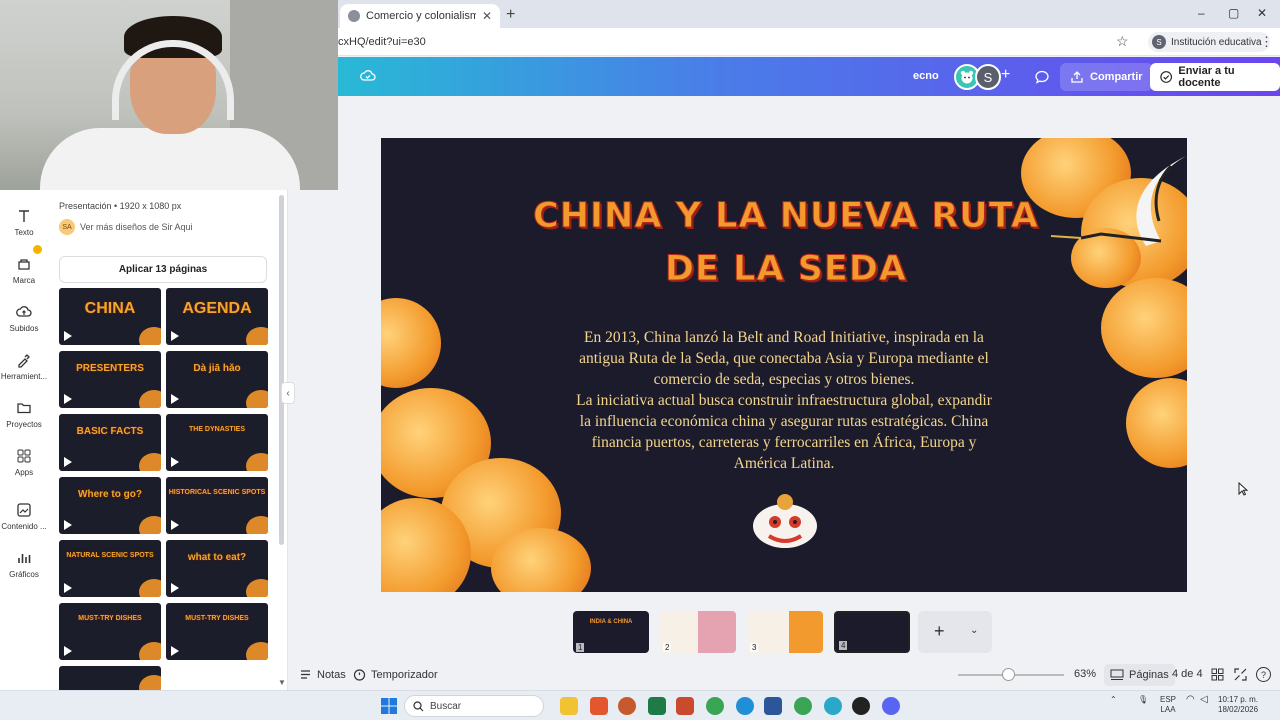 The height and width of the screenshot is (720, 1280). I want to click on timer-label: Temporizador, so click(404, 674).